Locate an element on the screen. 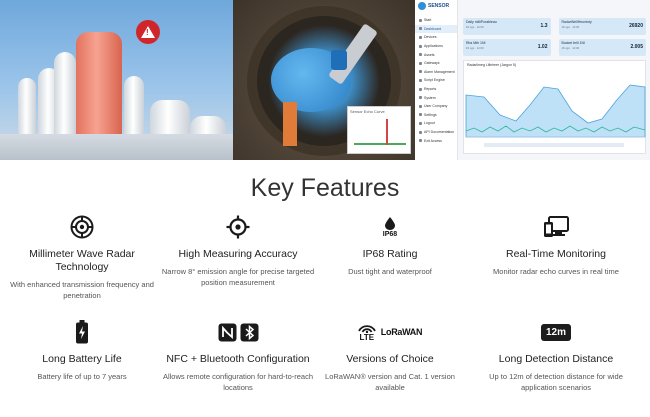 Image resolution: width=650 pixels, height=417 pixels. nav-item: API Documentation is located at coordinates (436, 132).